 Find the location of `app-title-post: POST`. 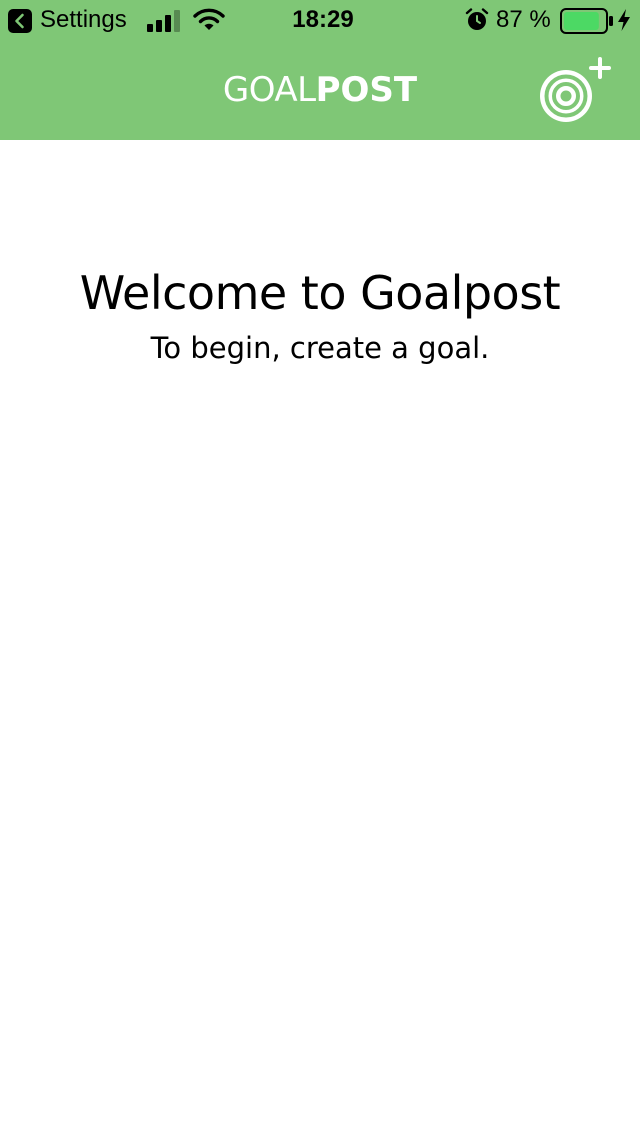

app-title-post: POST is located at coordinates (366, 90).